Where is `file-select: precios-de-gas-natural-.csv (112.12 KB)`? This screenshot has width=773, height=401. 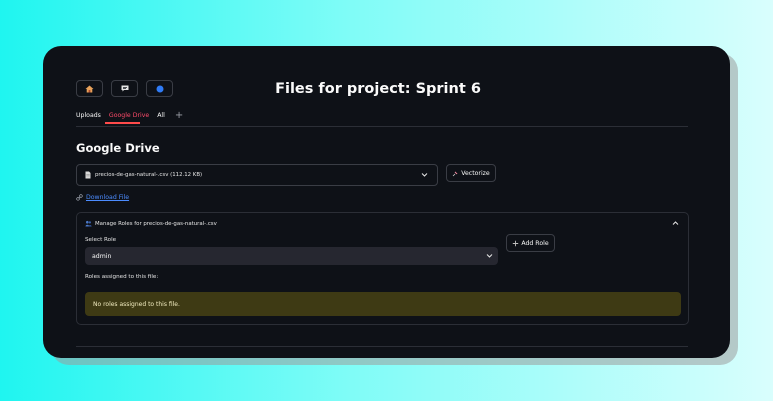
file-select: precios-de-gas-natural-.csv (112.12 KB) is located at coordinates (257, 175).